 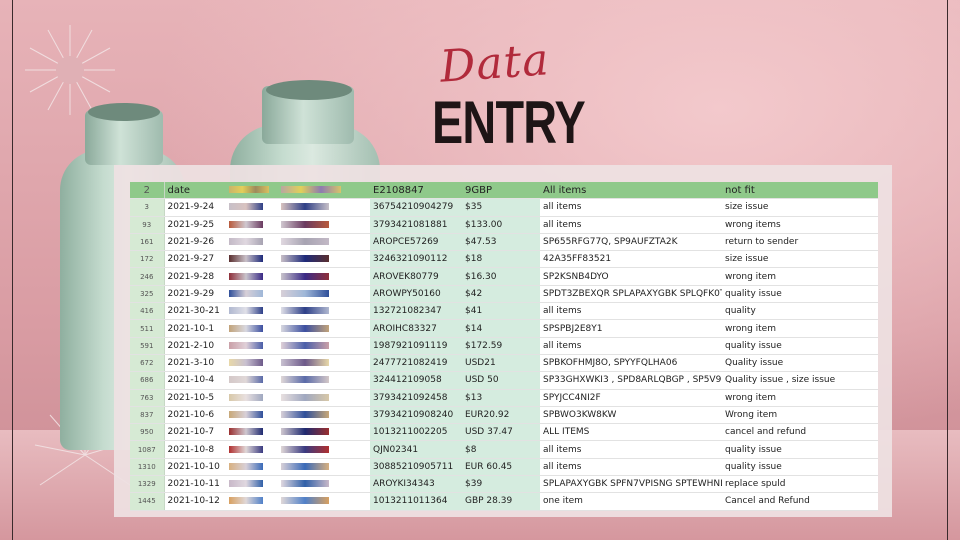 What do you see at coordinates (147, 225) in the screenshot?
I see `row-number: 93` at bounding box center [147, 225].